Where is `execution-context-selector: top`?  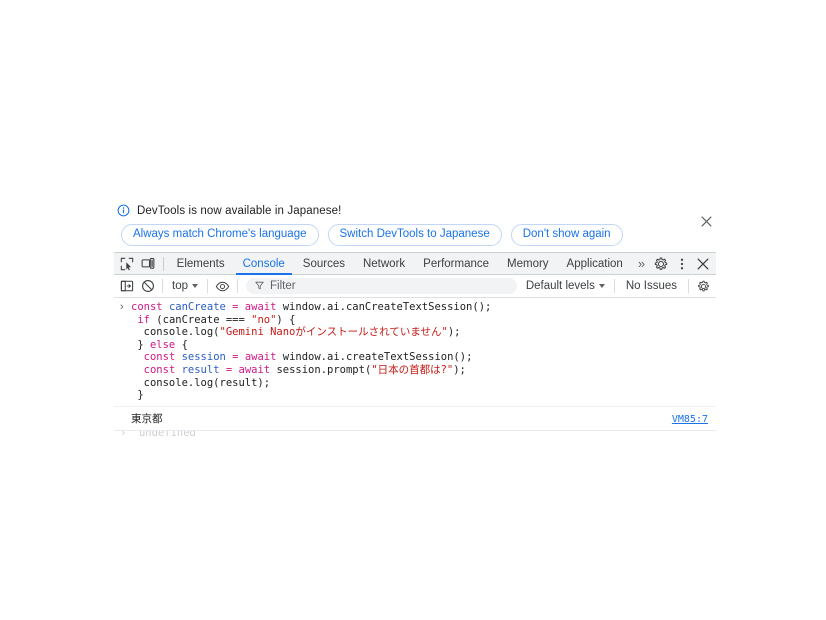 execution-context-selector: top is located at coordinates (185, 286).